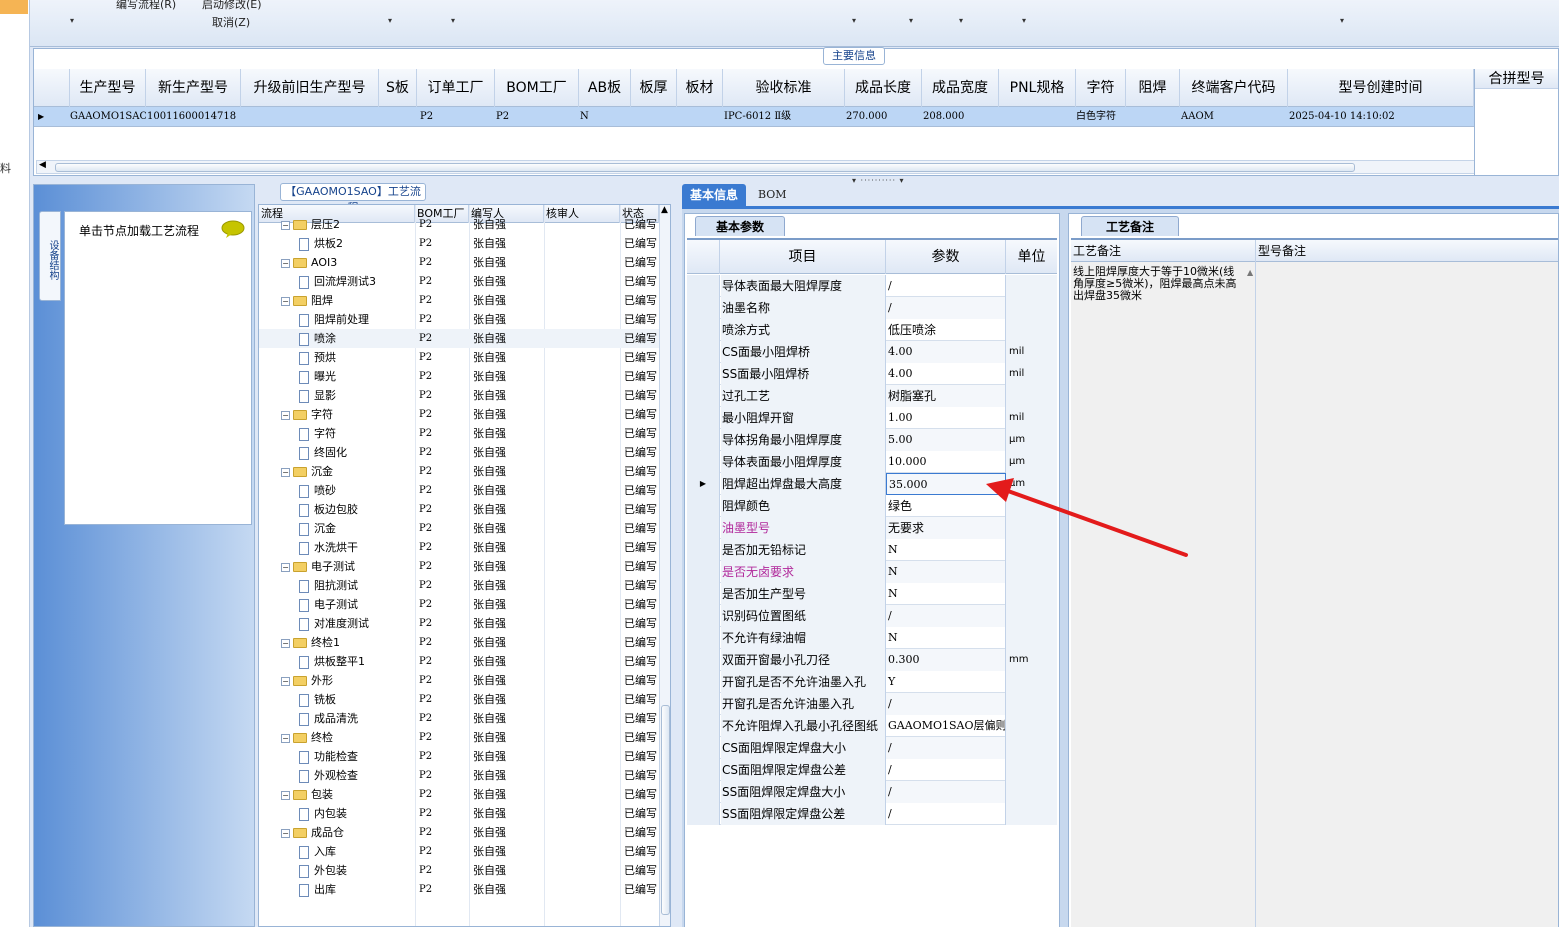 Image resolution: width=1559 pixels, height=927 pixels. What do you see at coordinates (700, 117) in the screenshot?
I see `cell-material` at bounding box center [700, 117].